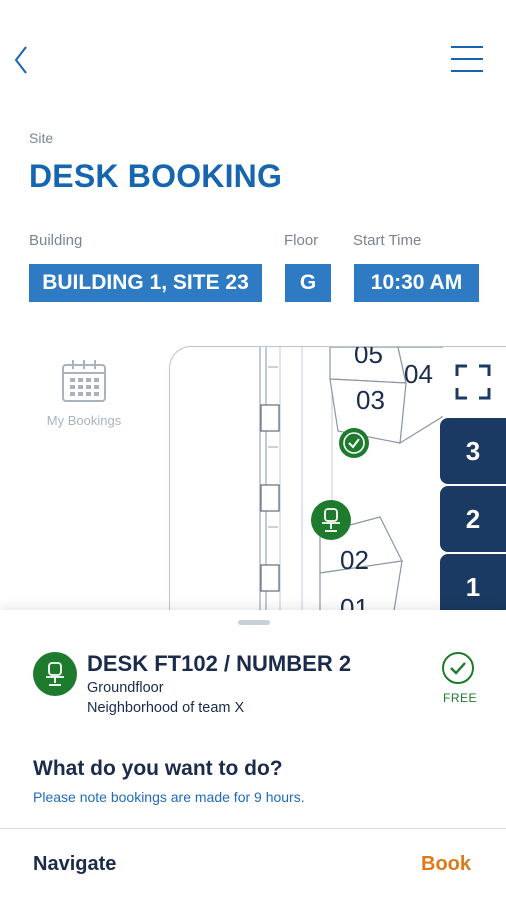 The width and height of the screenshot is (506, 900). Describe the element at coordinates (20, 60) in the screenshot. I see `chevron-left-icon` at that location.